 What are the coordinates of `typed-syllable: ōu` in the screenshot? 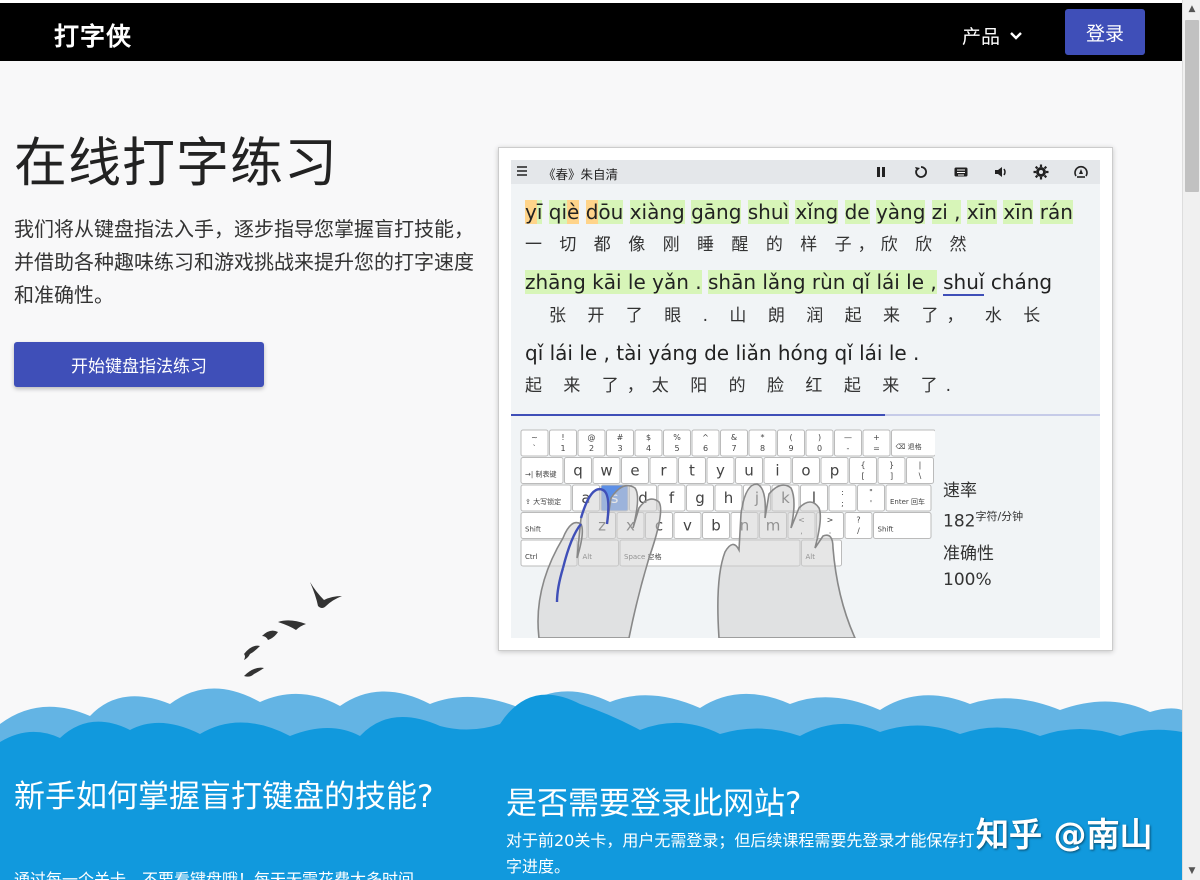 It's located at (611, 212).